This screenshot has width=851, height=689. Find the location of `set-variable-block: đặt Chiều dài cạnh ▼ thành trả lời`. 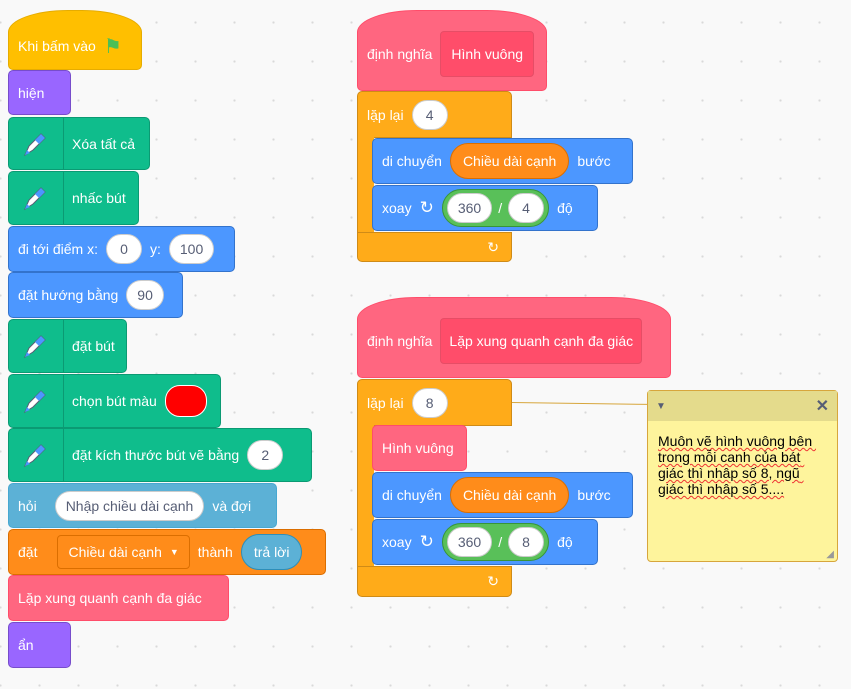

set-variable-block: đặt Chiều dài cạnh ▼ thành trả lời is located at coordinates (167, 552).